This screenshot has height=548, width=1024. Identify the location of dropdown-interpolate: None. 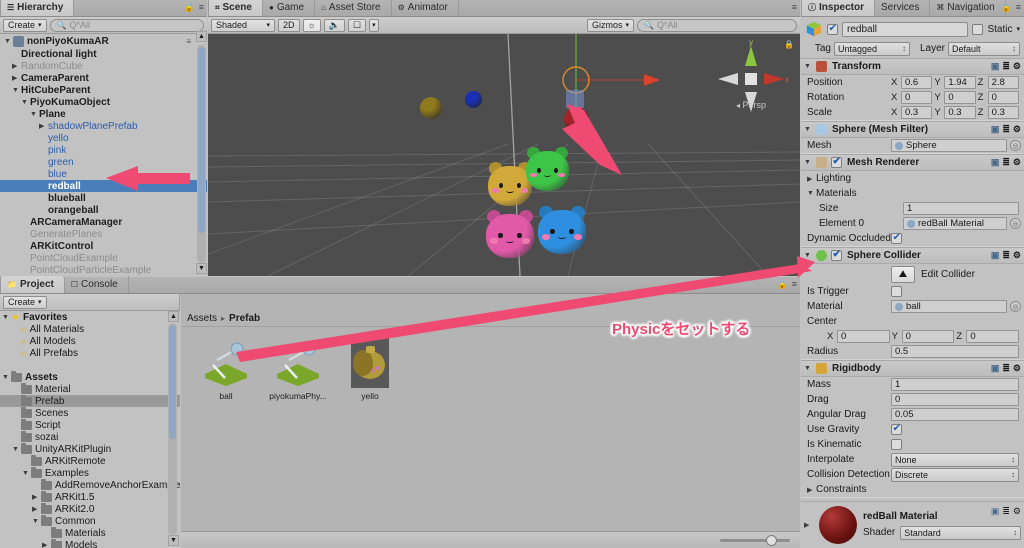
(955, 459).